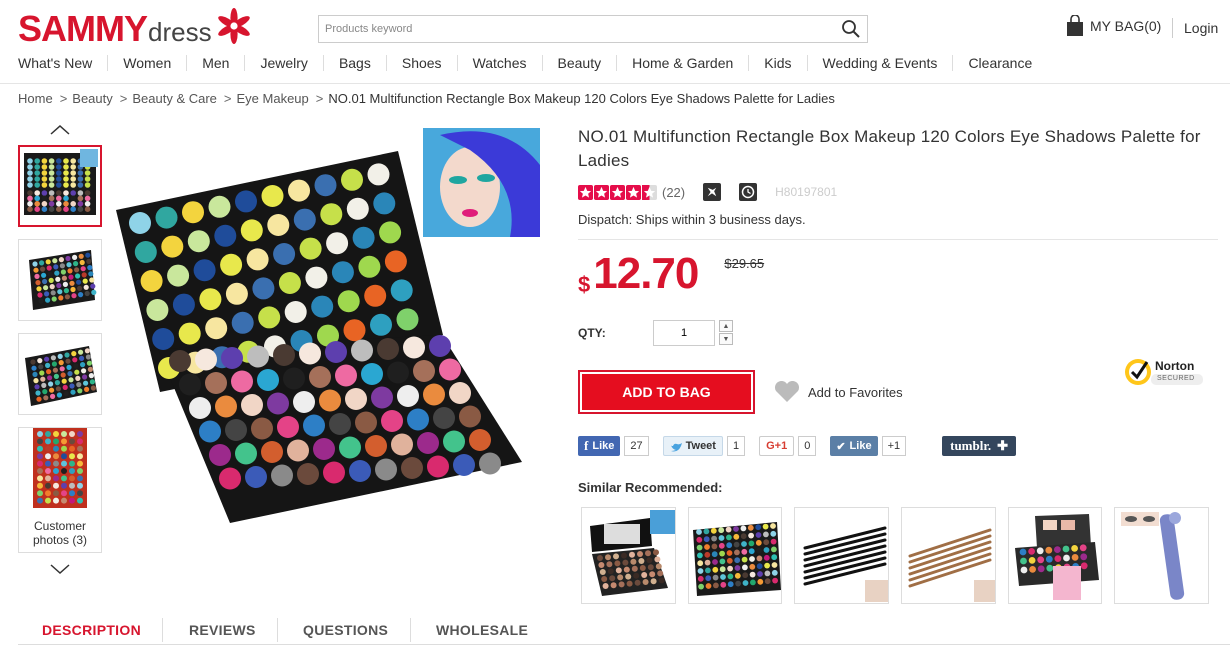 The width and height of the screenshot is (1230, 657). I want to click on nav-clearance: Clearance, so click(999, 63).